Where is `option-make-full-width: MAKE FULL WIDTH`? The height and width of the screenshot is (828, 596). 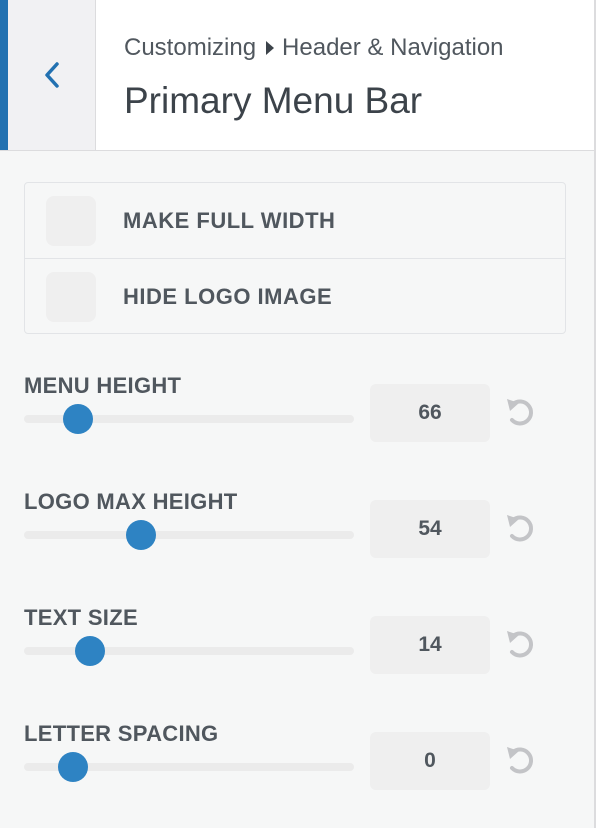
option-make-full-width: MAKE FULL WIDTH is located at coordinates (295, 221).